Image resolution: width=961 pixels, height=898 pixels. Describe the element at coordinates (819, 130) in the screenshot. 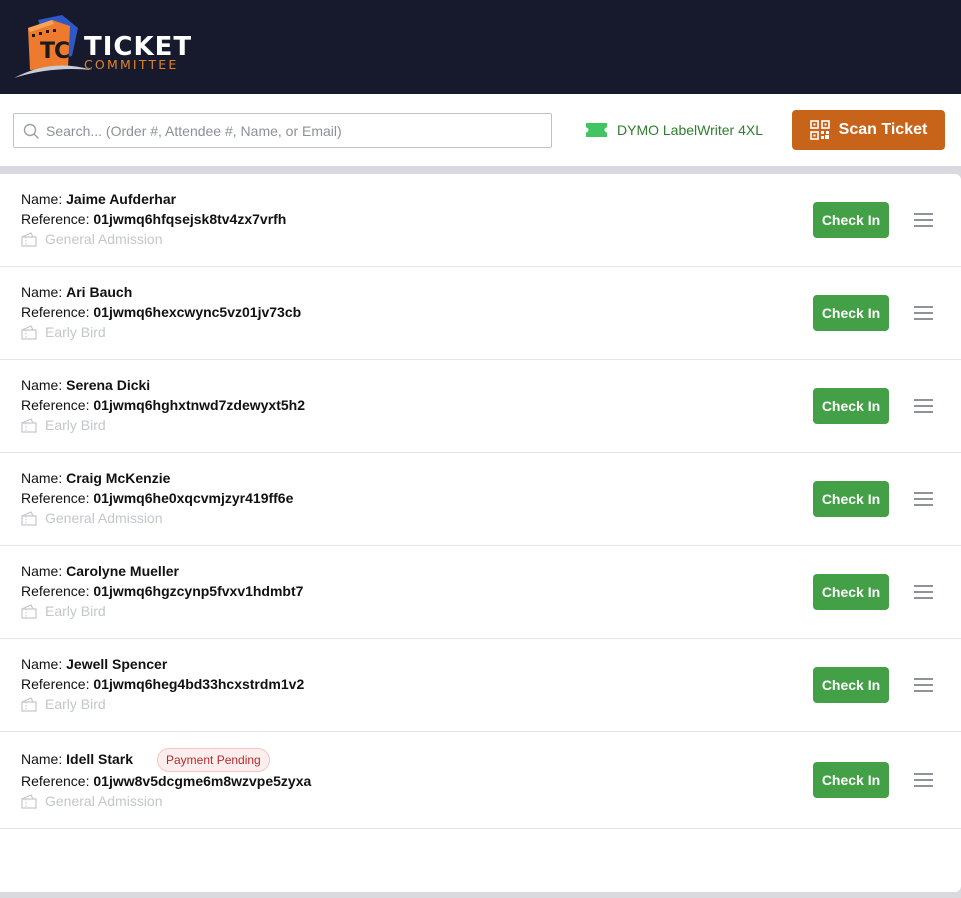

I see `qr-code-icon` at that location.